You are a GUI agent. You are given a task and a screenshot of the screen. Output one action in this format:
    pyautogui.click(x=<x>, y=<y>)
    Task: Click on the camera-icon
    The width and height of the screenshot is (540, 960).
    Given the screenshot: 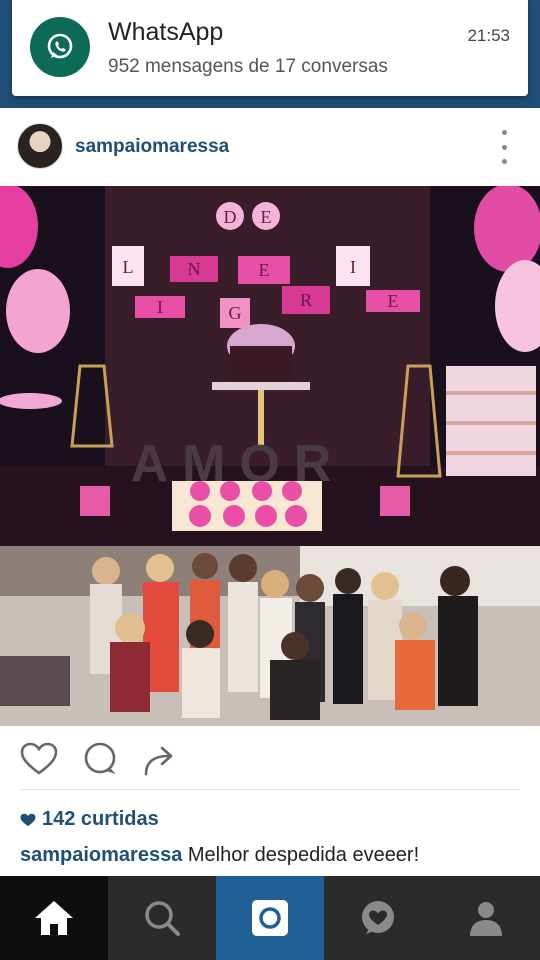 What is the action you would take?
    pyautogui.click(x=270, y=918)
    